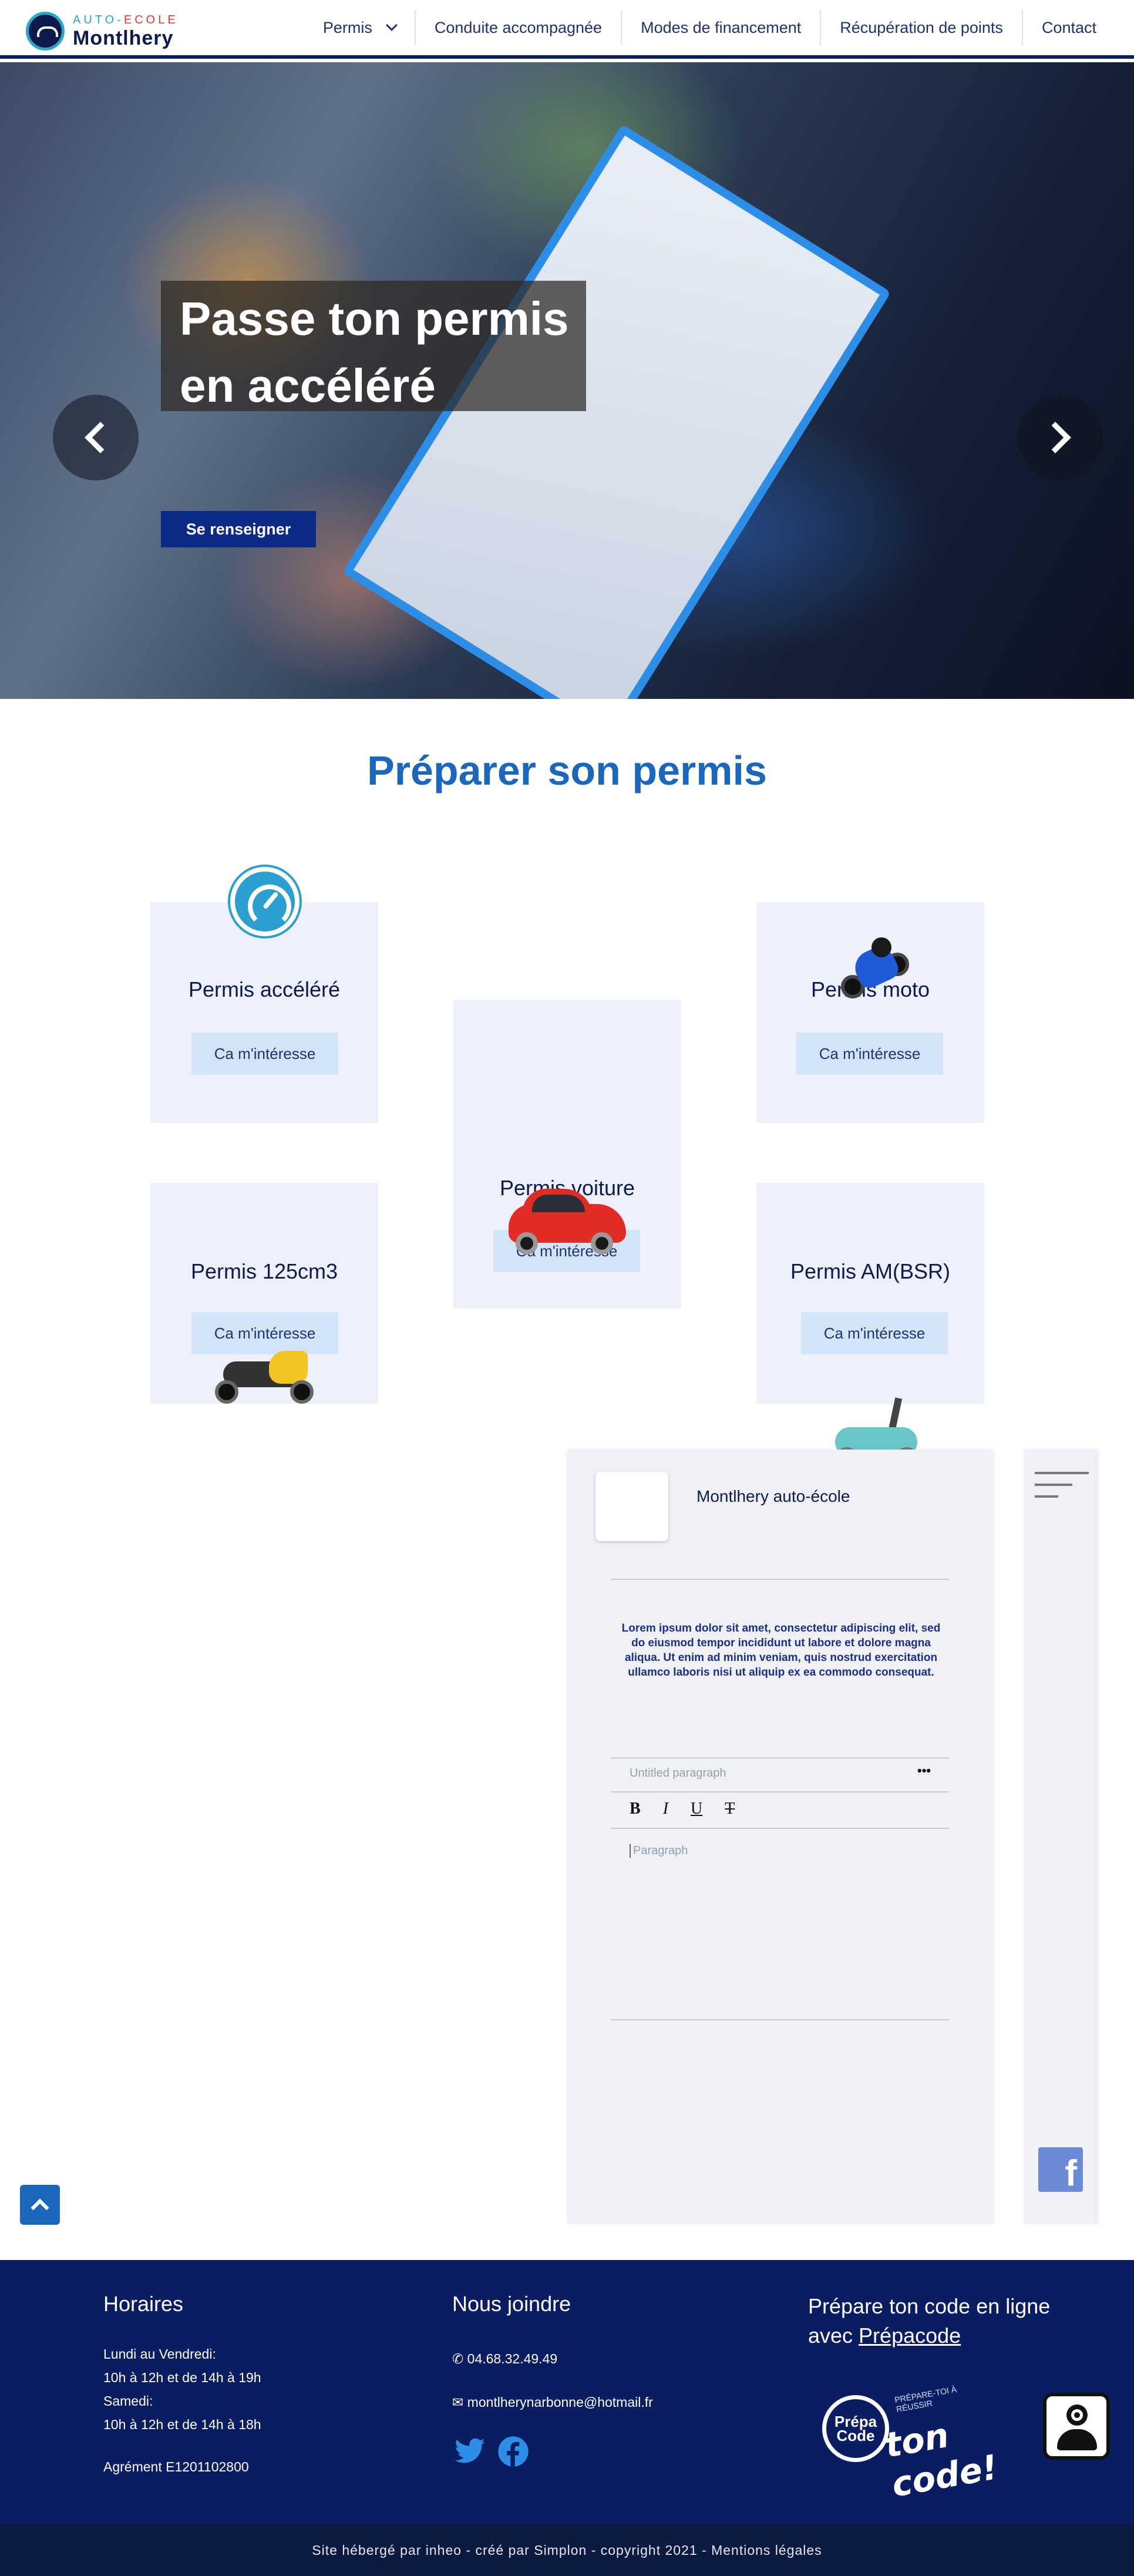 This screenshot has width=1134, height=2576. Describe the element at coordinates (40, 2207) in the screenshot. I see `chevron-up-icon` at that location.